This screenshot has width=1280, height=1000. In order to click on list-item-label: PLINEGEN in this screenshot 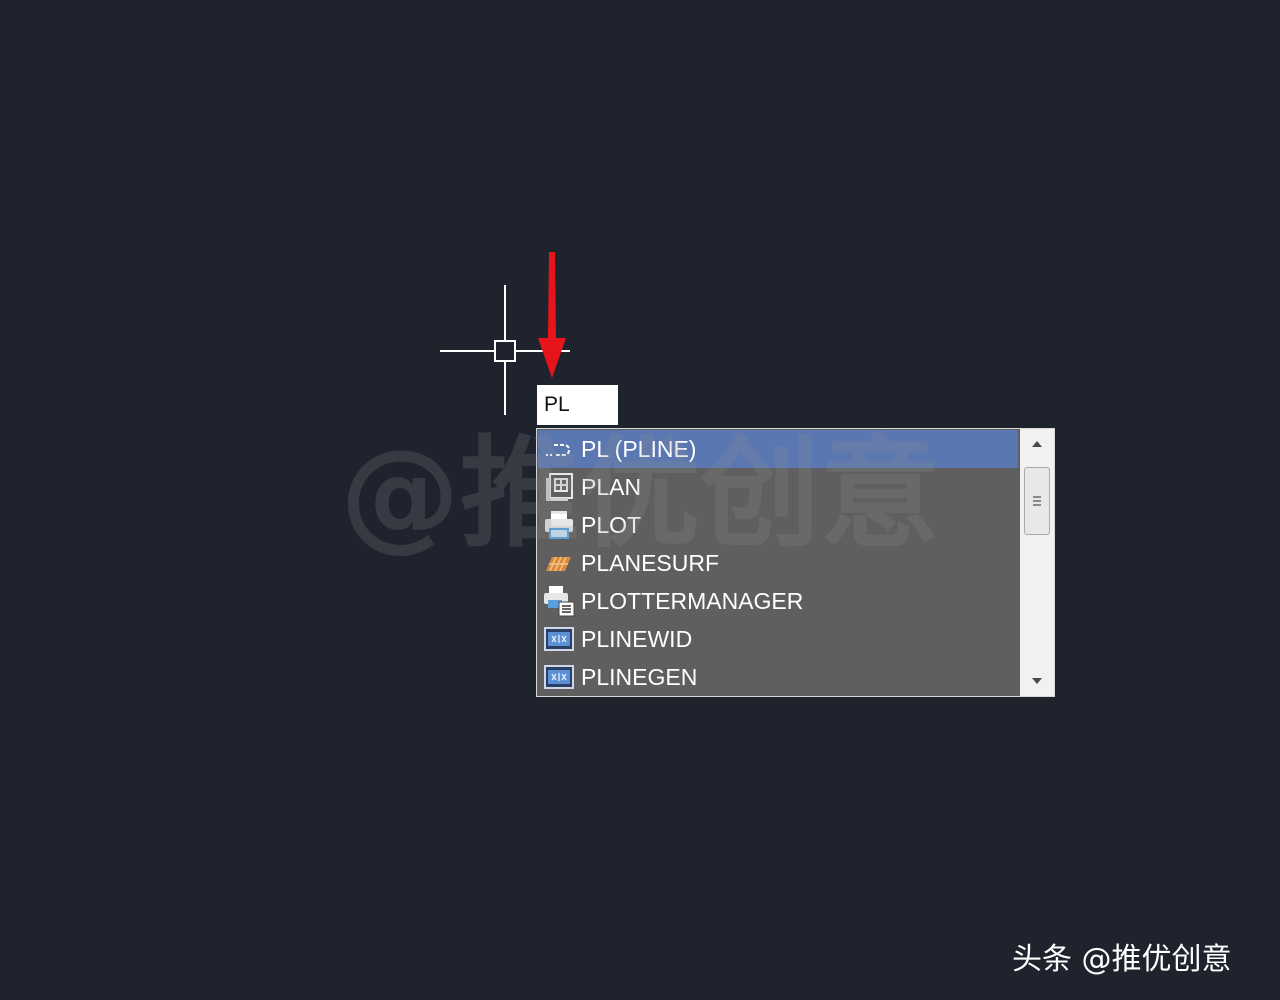, I will do `click(639, 676)`.